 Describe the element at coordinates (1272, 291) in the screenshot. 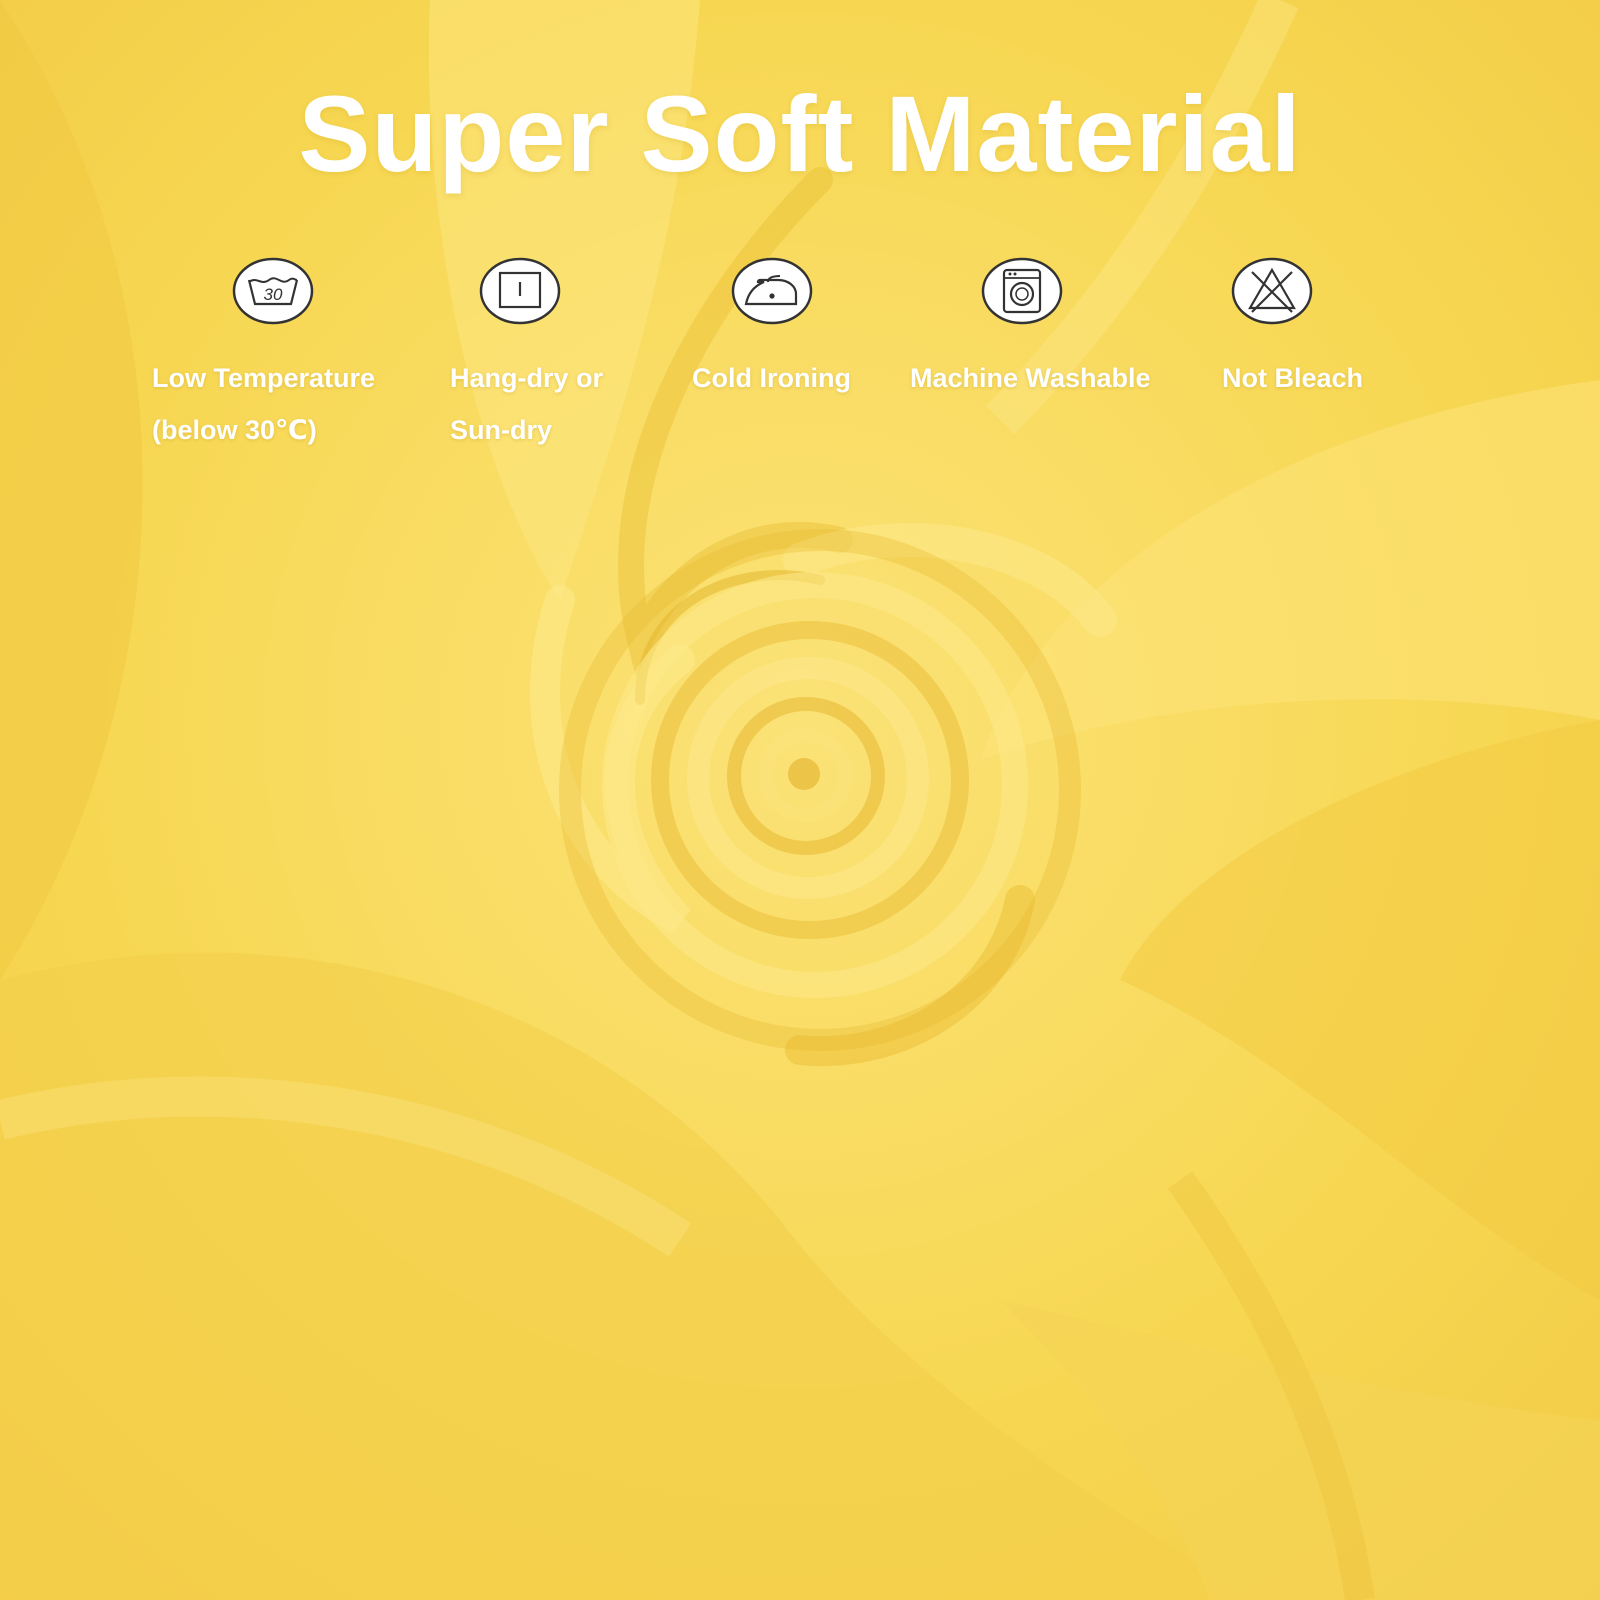

I see `no-bleach-icon` at that location.